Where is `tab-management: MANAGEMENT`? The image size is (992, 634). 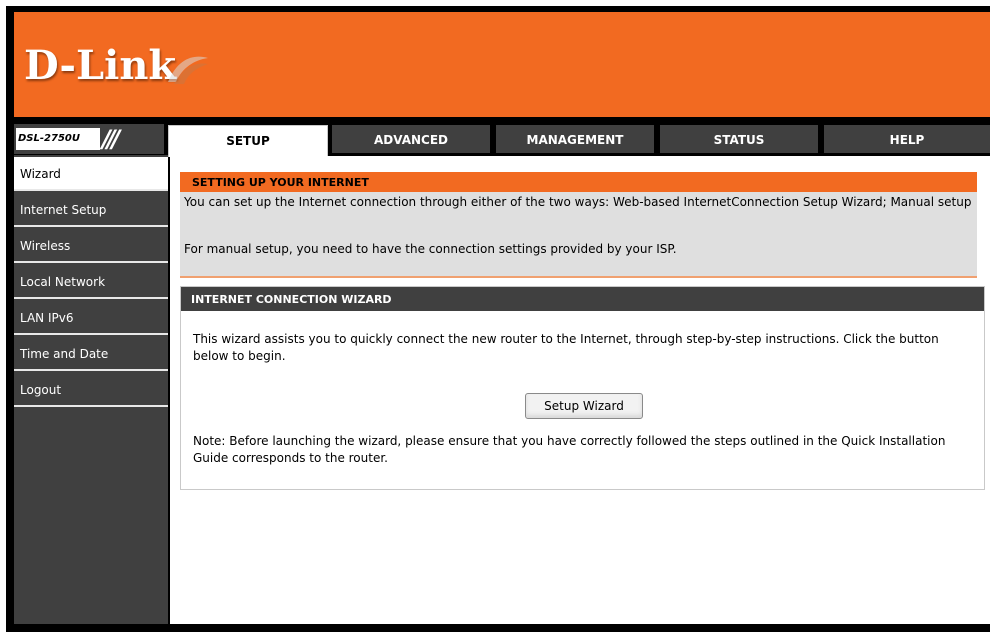
tab-management: MANAGEMENT is located at coordinates (575, 139).